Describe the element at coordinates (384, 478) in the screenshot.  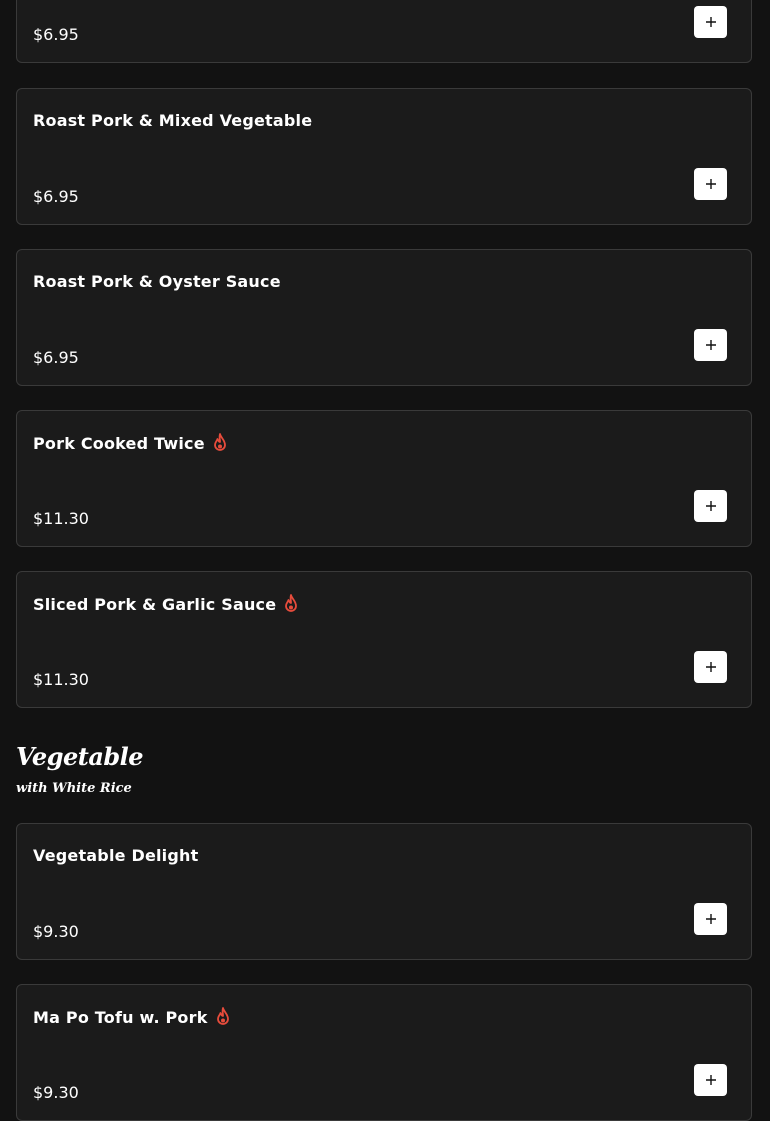
I see `menu-item-card: Pork Cooked Twice $11.30` at that location.